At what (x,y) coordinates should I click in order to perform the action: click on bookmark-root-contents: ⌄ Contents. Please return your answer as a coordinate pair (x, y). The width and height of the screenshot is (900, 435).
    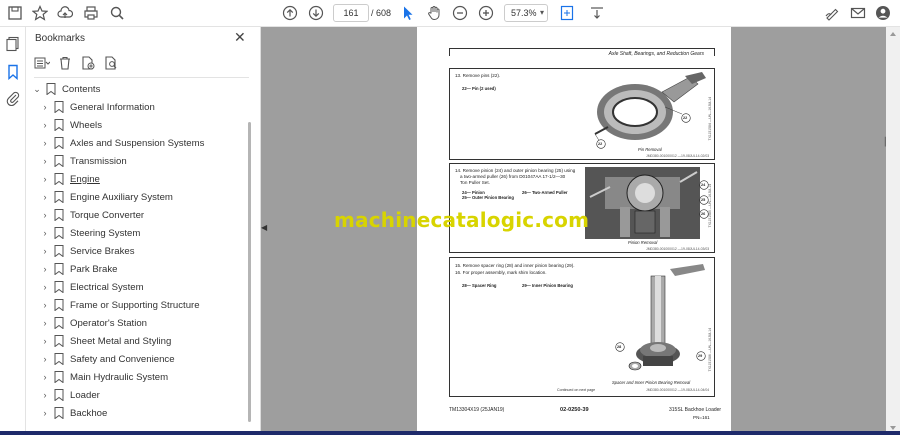
    Looking at the image, I should click on (66, 89).